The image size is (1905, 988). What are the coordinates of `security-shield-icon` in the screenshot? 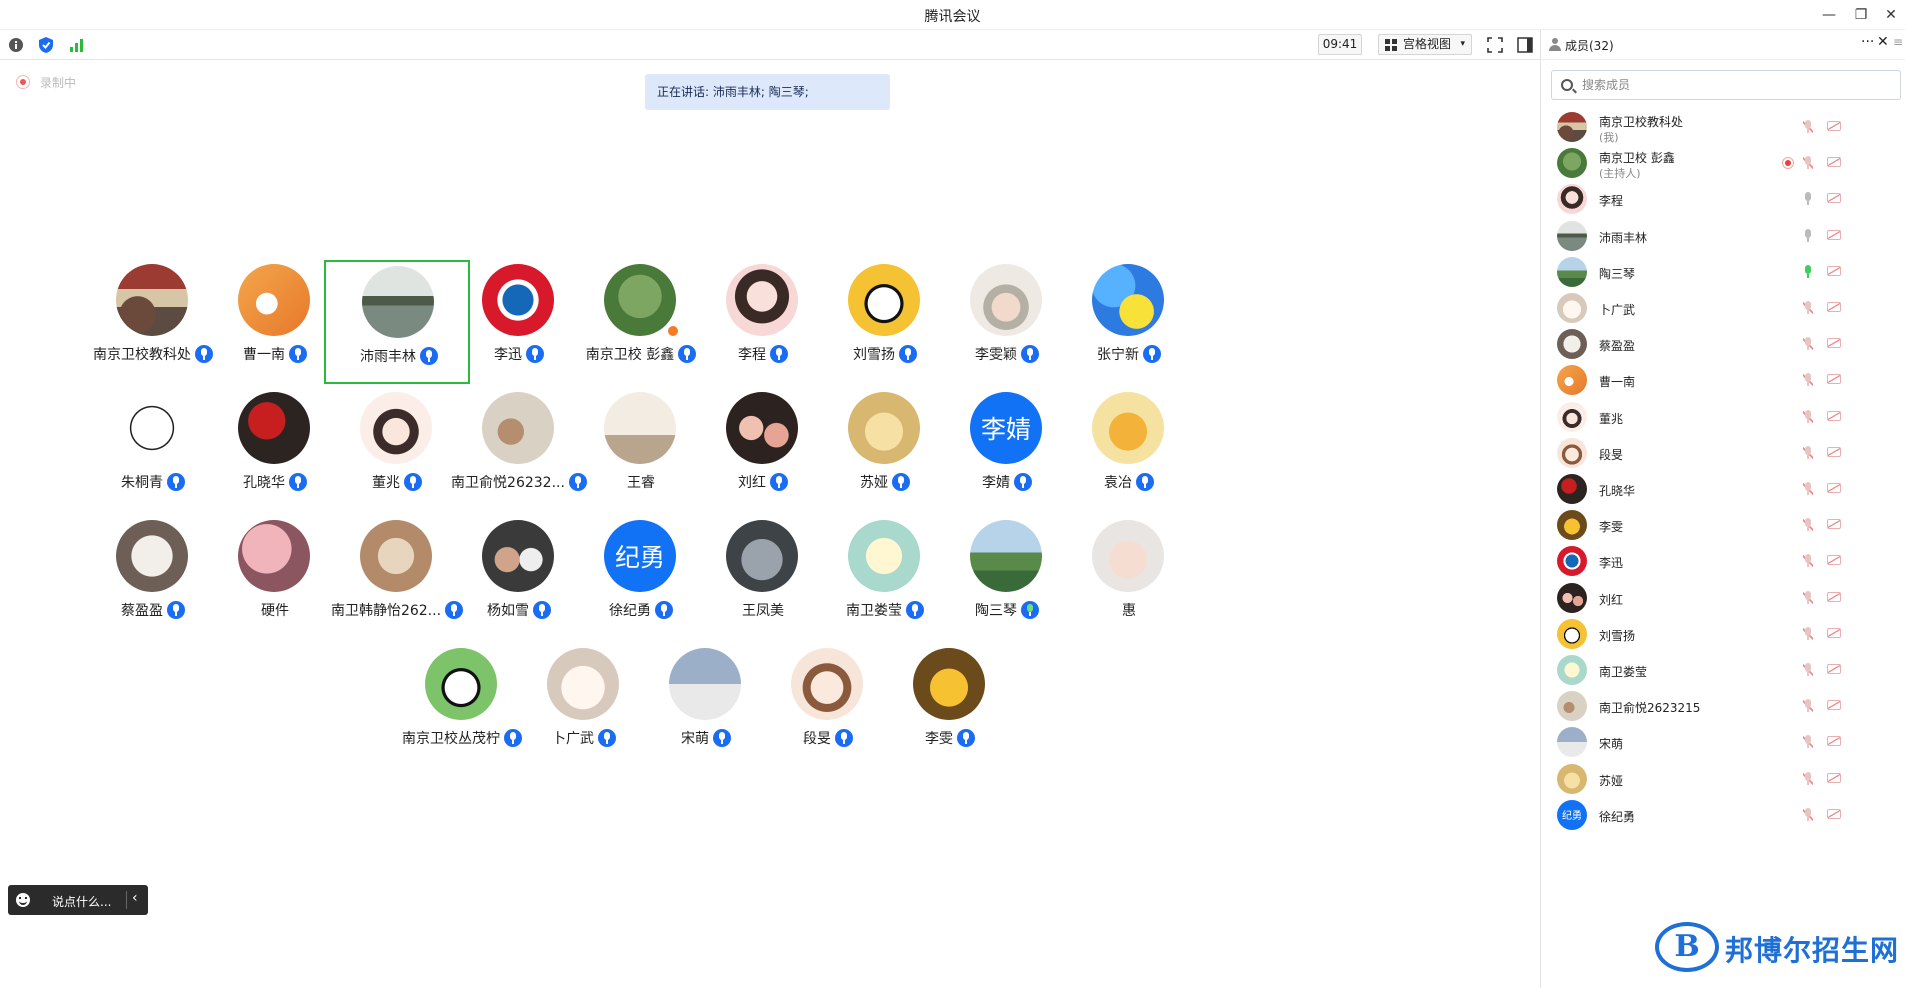 It's located at (46, 45).